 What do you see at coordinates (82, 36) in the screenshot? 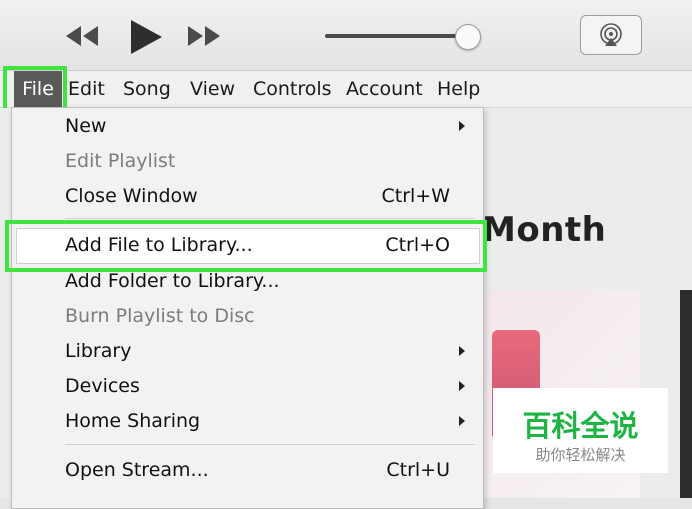
I see `rewind-icon` at bounding box center [82, 36].